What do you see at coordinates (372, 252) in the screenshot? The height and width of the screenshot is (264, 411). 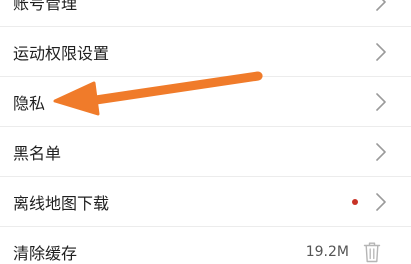 I see `trash-icon` at bounding box center [372, 252].